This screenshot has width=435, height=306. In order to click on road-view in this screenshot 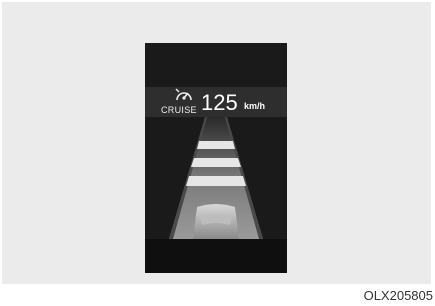, I will do `click(216, 178)`.